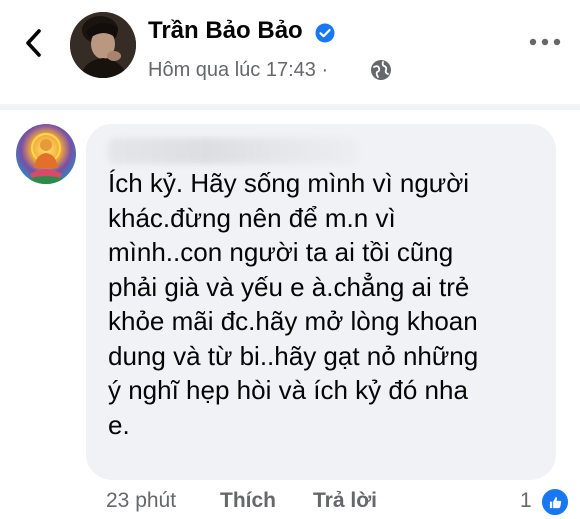 The image size is (580, 519). What do you see at coordinates (225, 31) in the screenshot?
I see `poster-name: Trần Bảo Bảo` at bounding box center [225, 31].